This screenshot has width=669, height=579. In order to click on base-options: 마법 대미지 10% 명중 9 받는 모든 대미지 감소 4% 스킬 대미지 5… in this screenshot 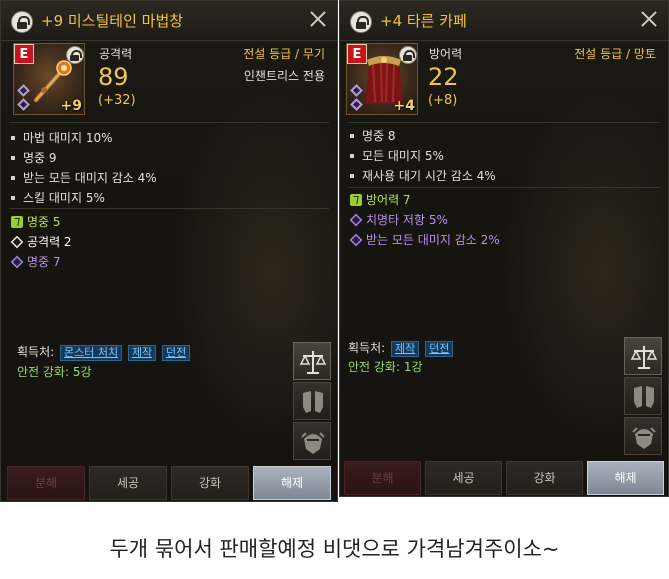, I will do `click(83, 168)`.